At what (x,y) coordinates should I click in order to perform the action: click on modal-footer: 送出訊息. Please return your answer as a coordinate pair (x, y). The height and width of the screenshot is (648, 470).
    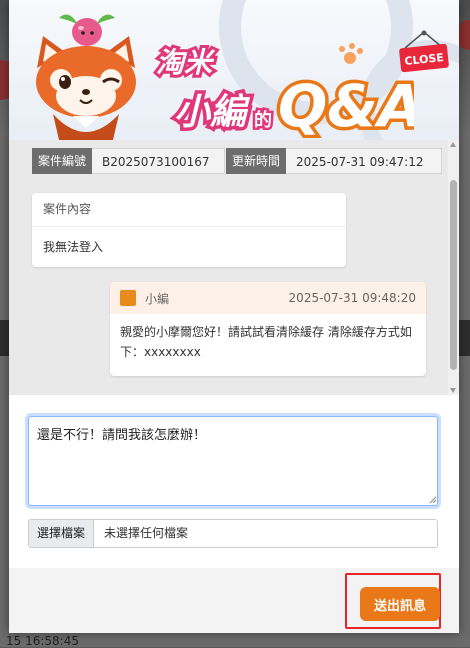
    Looking at the image, I should click on (234, 600).